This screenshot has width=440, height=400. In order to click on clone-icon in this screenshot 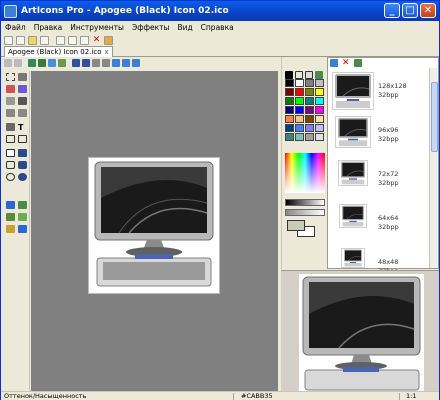, I will do `click(22, 229)`.